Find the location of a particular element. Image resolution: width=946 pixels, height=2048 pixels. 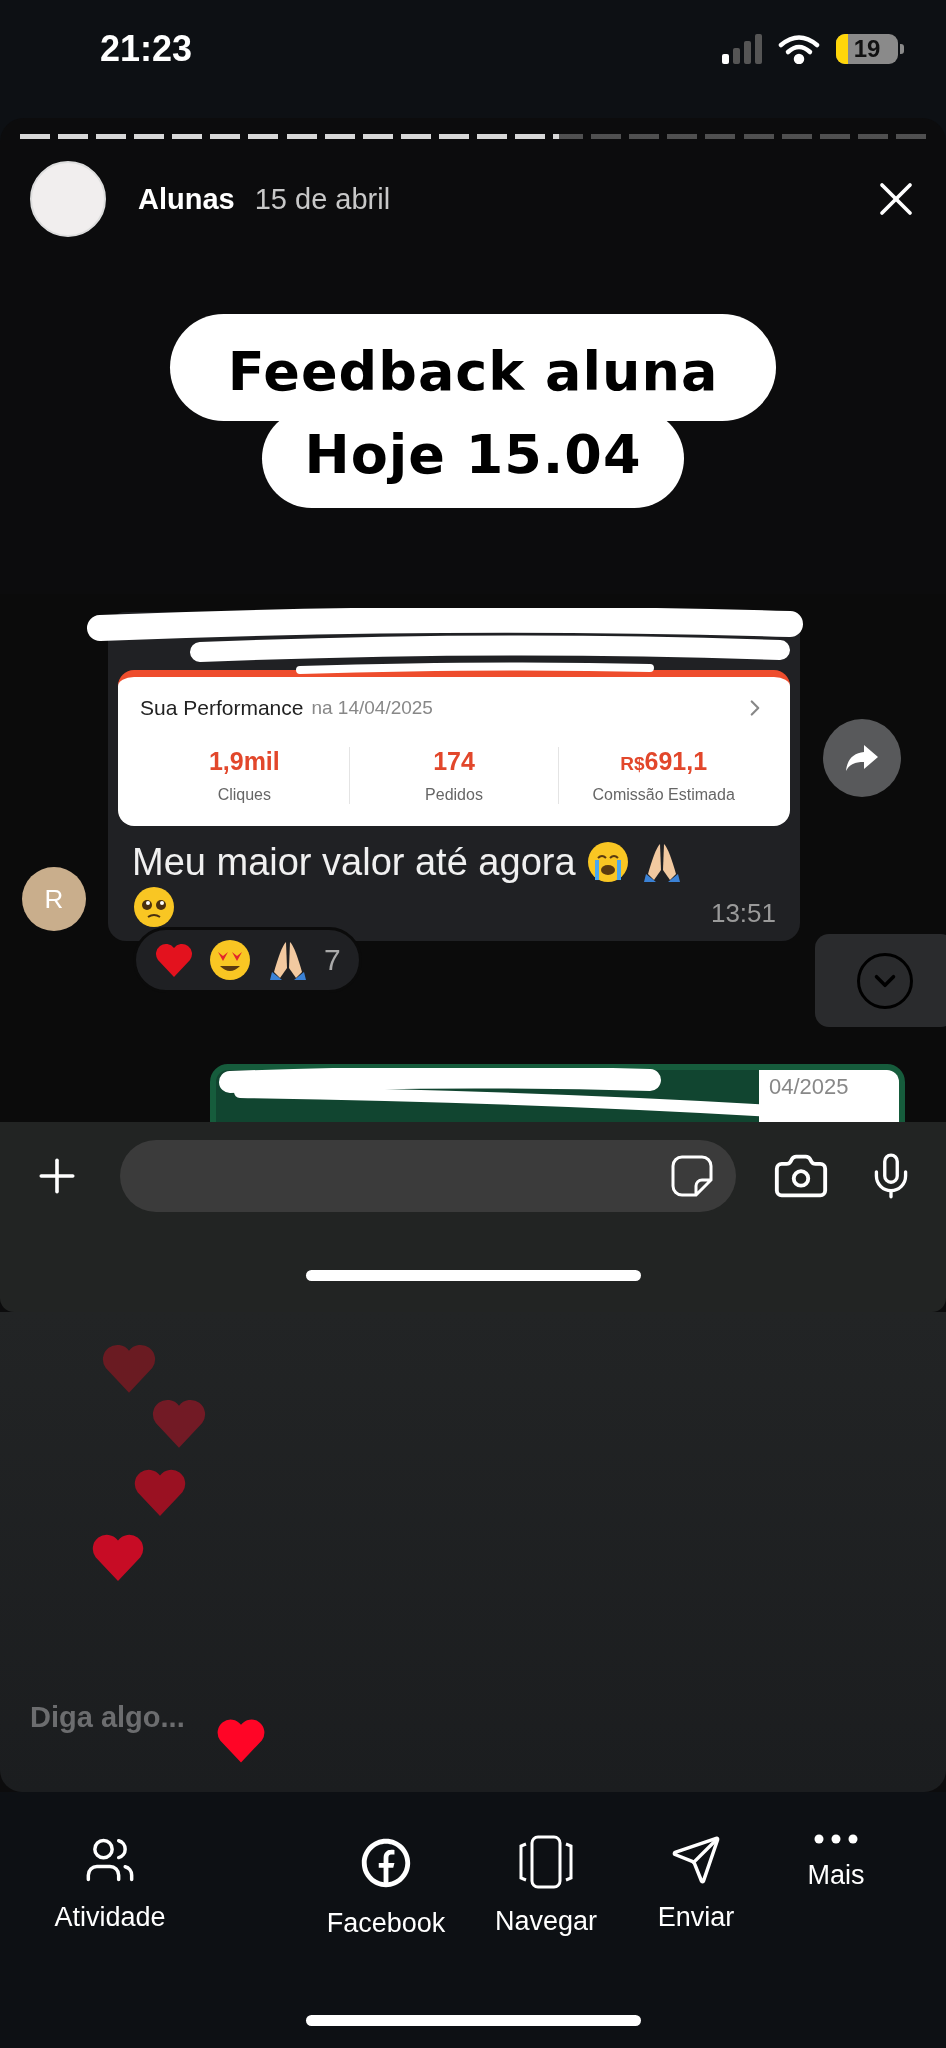

action-button: Enviar is located at coordinates (696, 1886).